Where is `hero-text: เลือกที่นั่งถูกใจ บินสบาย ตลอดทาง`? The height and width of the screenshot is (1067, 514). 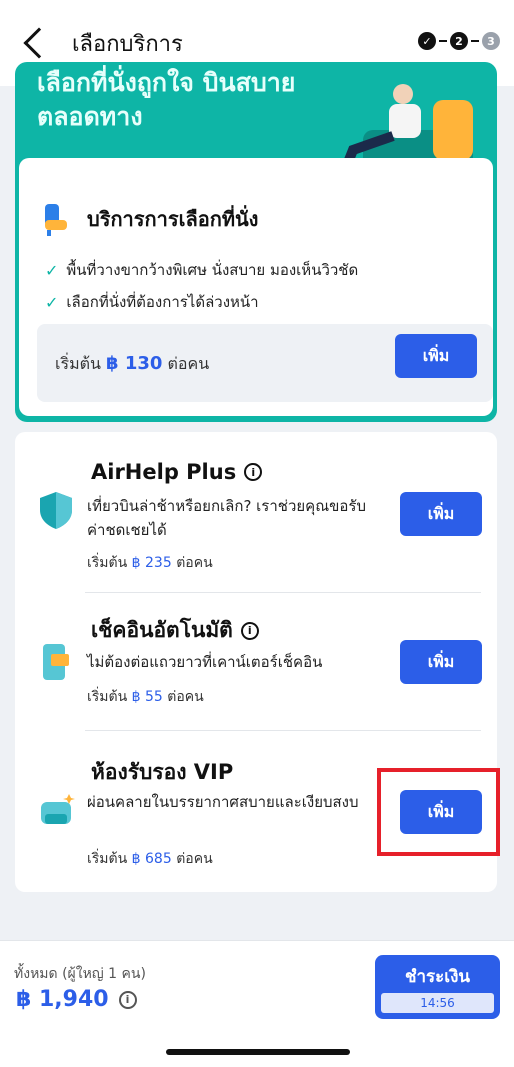 hero-text: เลือกที่นั่งถูกใจ บินสบาย ตลอดทาง is located at coordinates (166, 99).